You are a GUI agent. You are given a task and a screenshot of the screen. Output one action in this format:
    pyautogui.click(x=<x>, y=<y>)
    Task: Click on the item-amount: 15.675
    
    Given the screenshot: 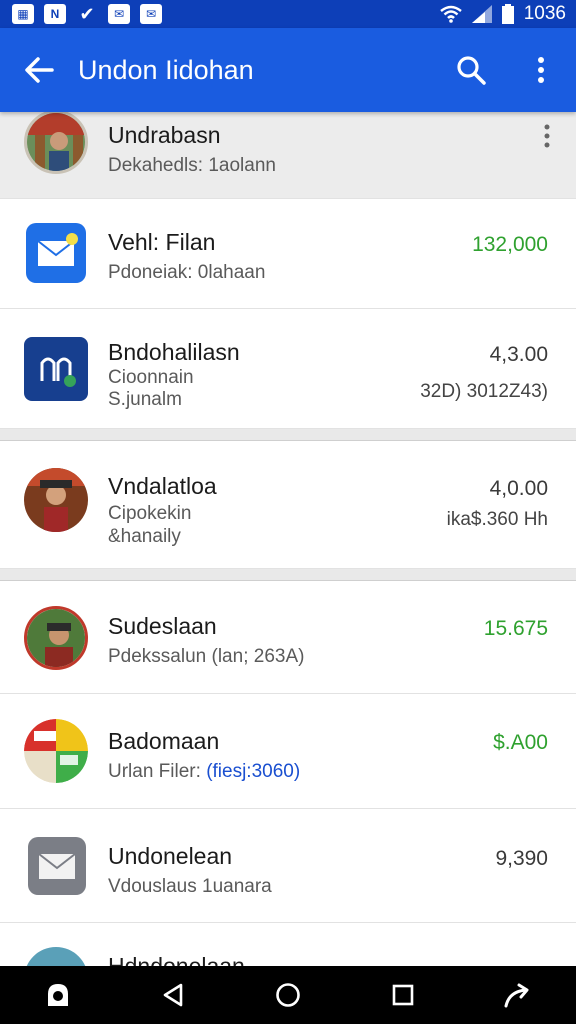 What is the action you would take?
    pyautogui.click(x=515, y=628)
    